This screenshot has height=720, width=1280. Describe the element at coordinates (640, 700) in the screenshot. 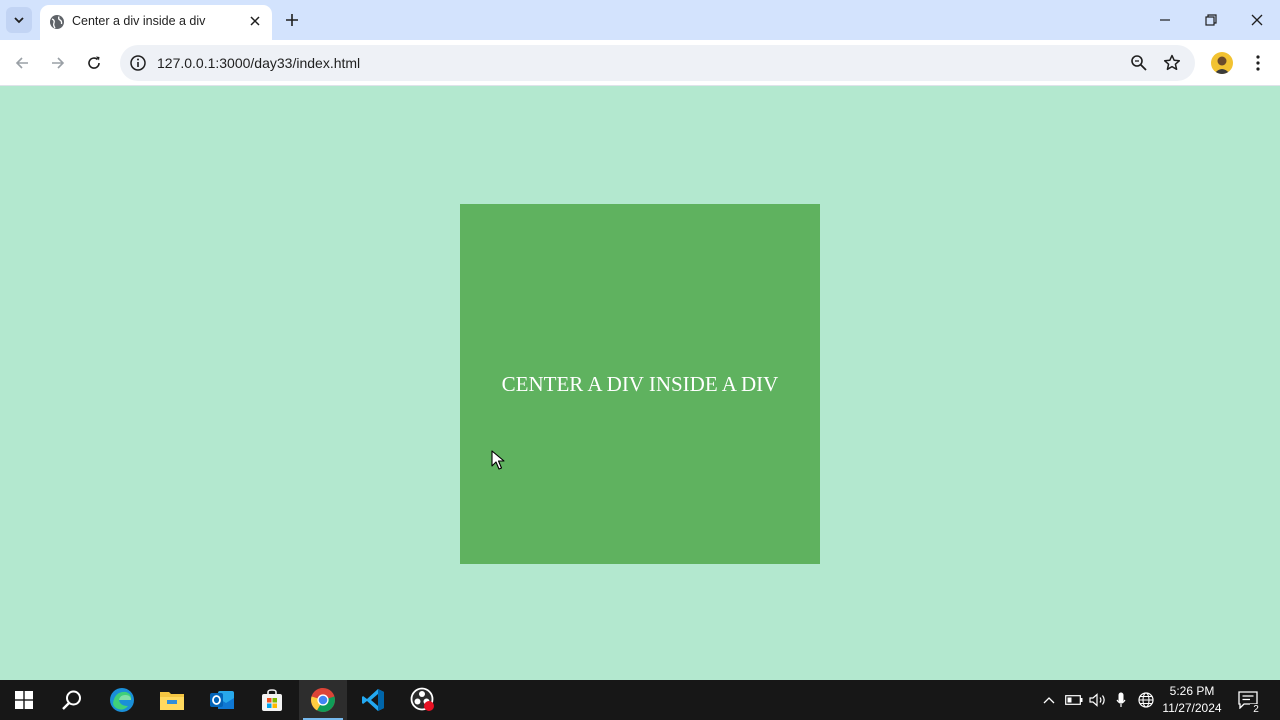

I see `taskbar: 5:26 PM 11/27/2024 2` at that location.